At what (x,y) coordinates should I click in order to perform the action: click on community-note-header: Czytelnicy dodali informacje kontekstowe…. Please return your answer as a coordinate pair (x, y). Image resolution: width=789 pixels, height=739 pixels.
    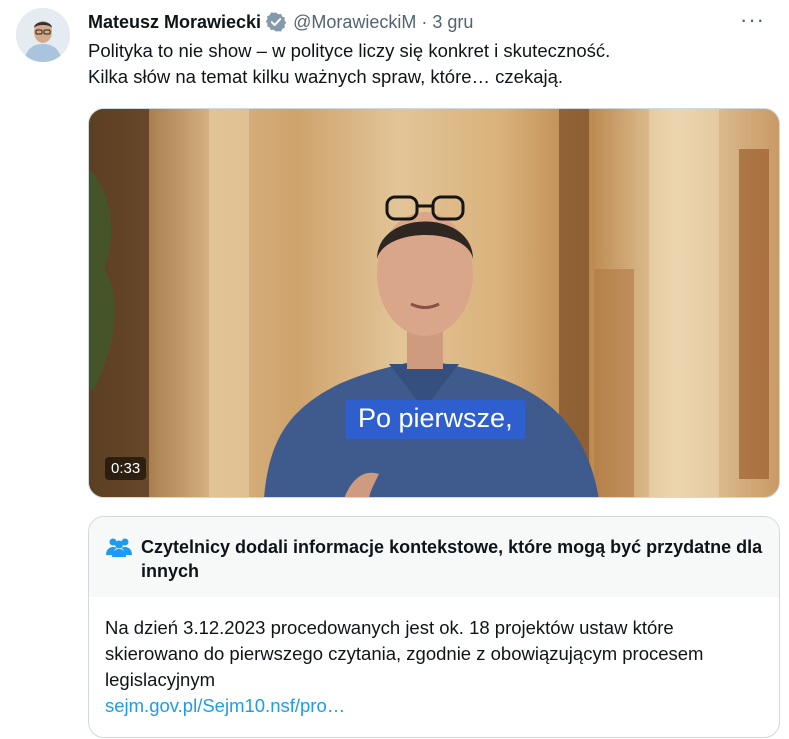
    Looking at the image, I should click on (434, 557).